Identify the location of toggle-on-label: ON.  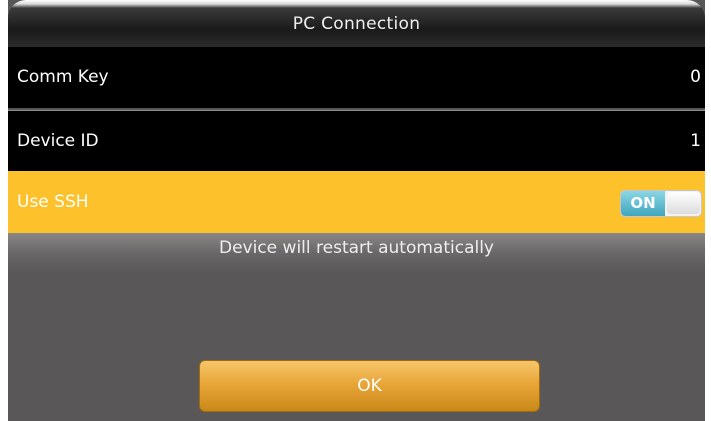
(643, 203).